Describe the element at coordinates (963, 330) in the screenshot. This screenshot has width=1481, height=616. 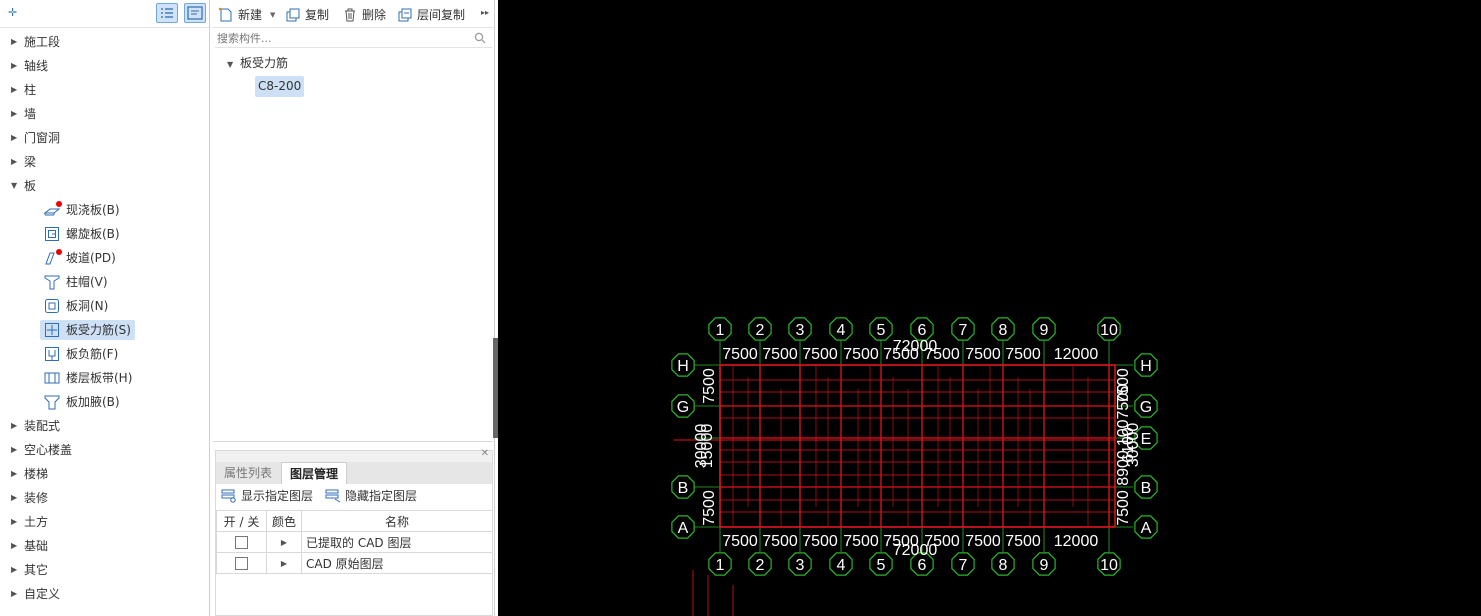
I see `axis-bubble-top-7-label: 7` at that location.